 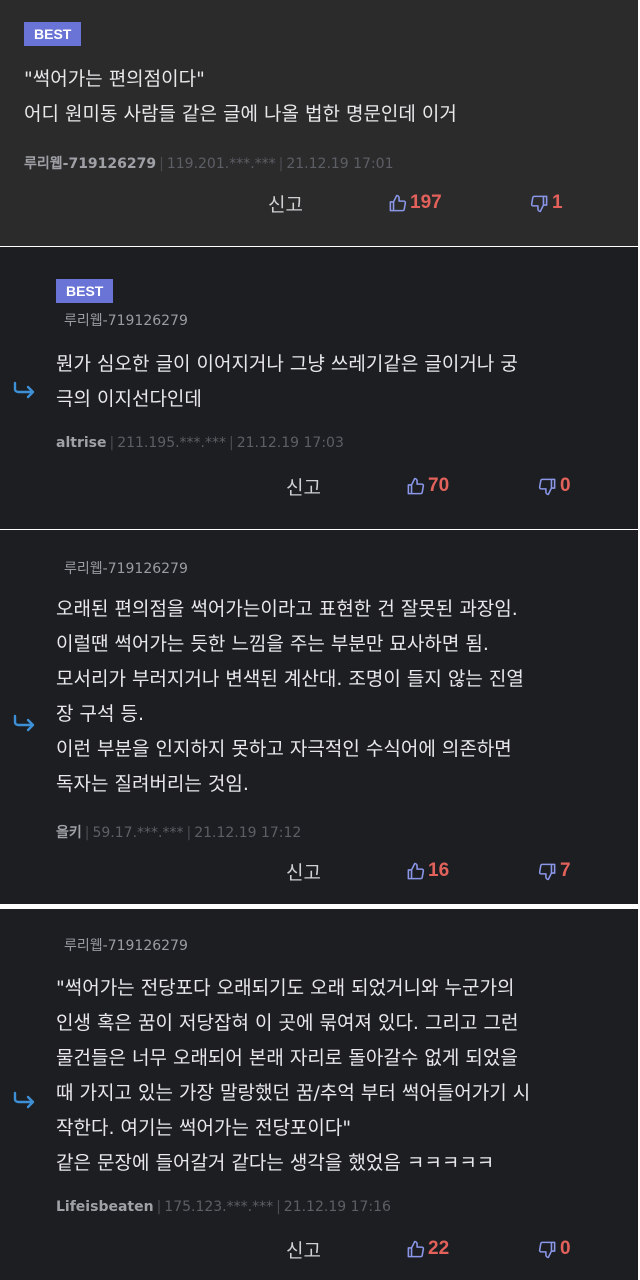 I want to click on comment-ip: 211.195.***.***, so click(x=171, y=443).